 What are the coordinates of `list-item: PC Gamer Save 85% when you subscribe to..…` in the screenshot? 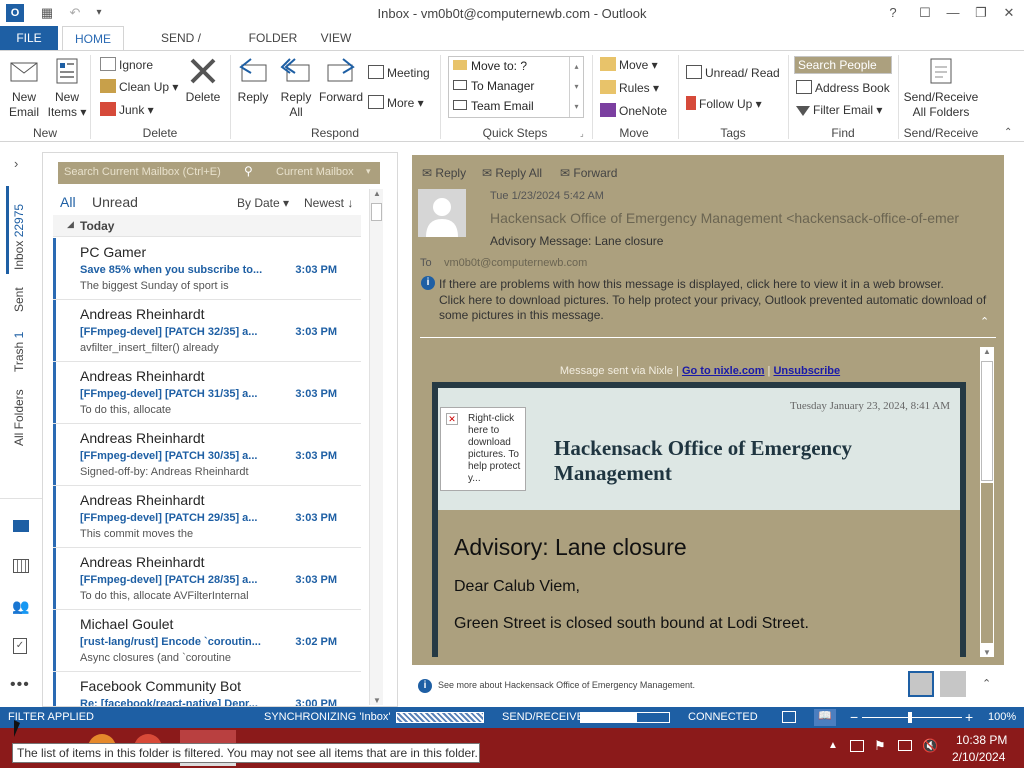 It's located at (207, 269).